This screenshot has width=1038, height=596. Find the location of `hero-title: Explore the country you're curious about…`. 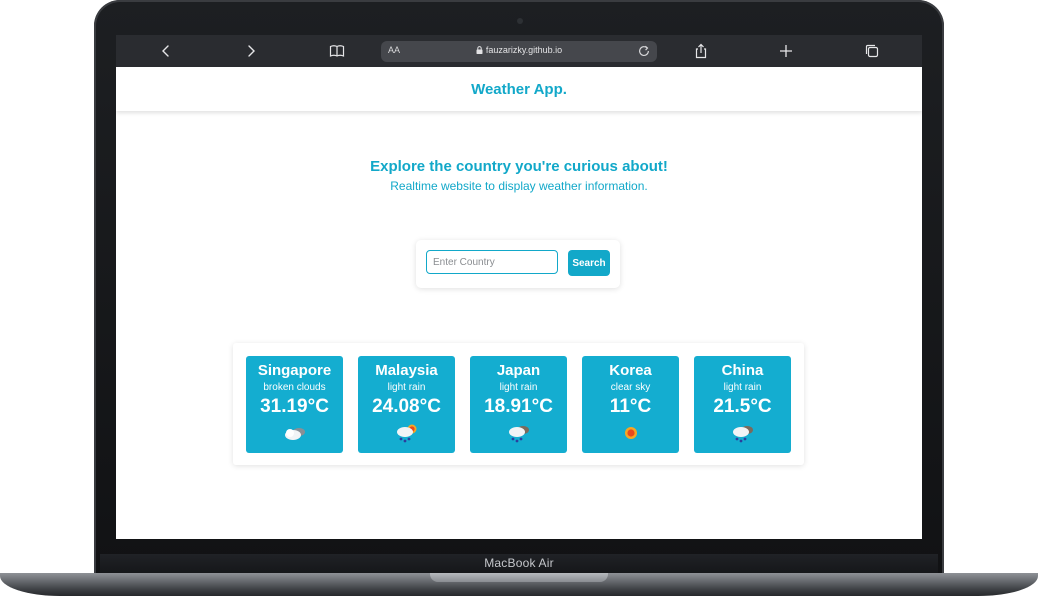

hero-title: Explore the country you're curious about… is located at coordinates (519, 166).